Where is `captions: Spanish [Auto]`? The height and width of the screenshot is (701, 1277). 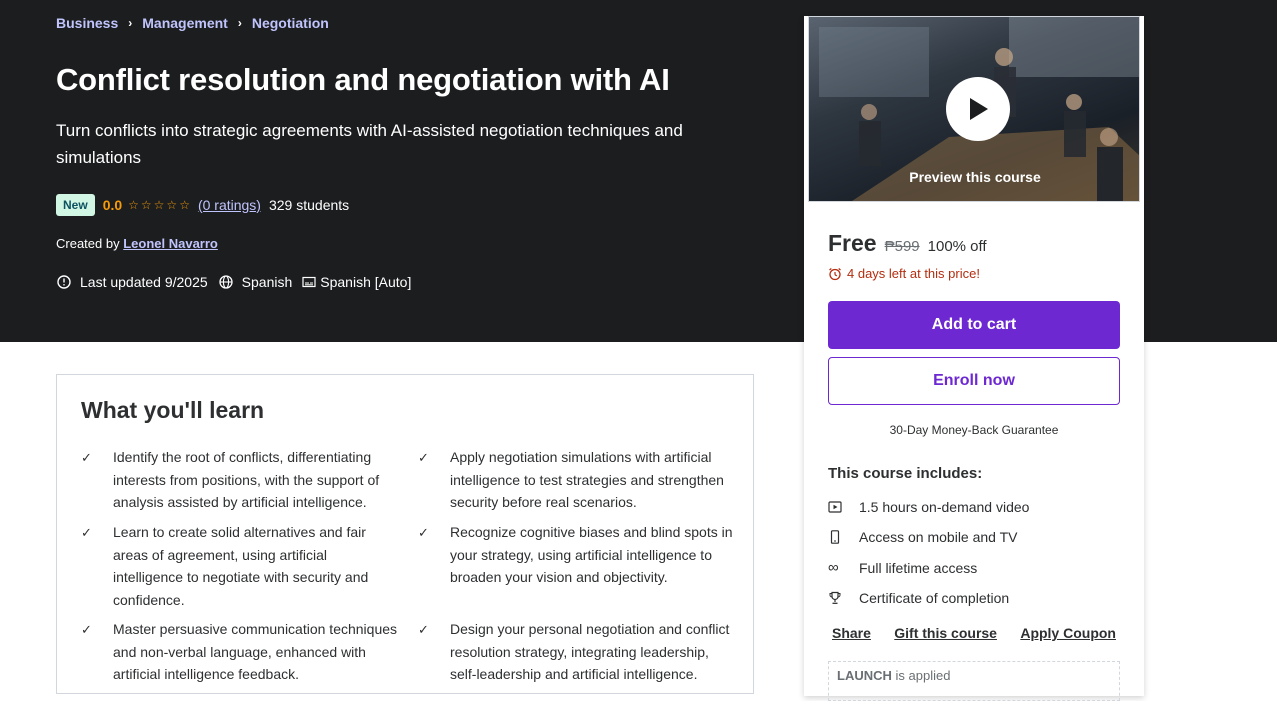
captions: Spanish [Auto] is located at coordinates (356, 282).